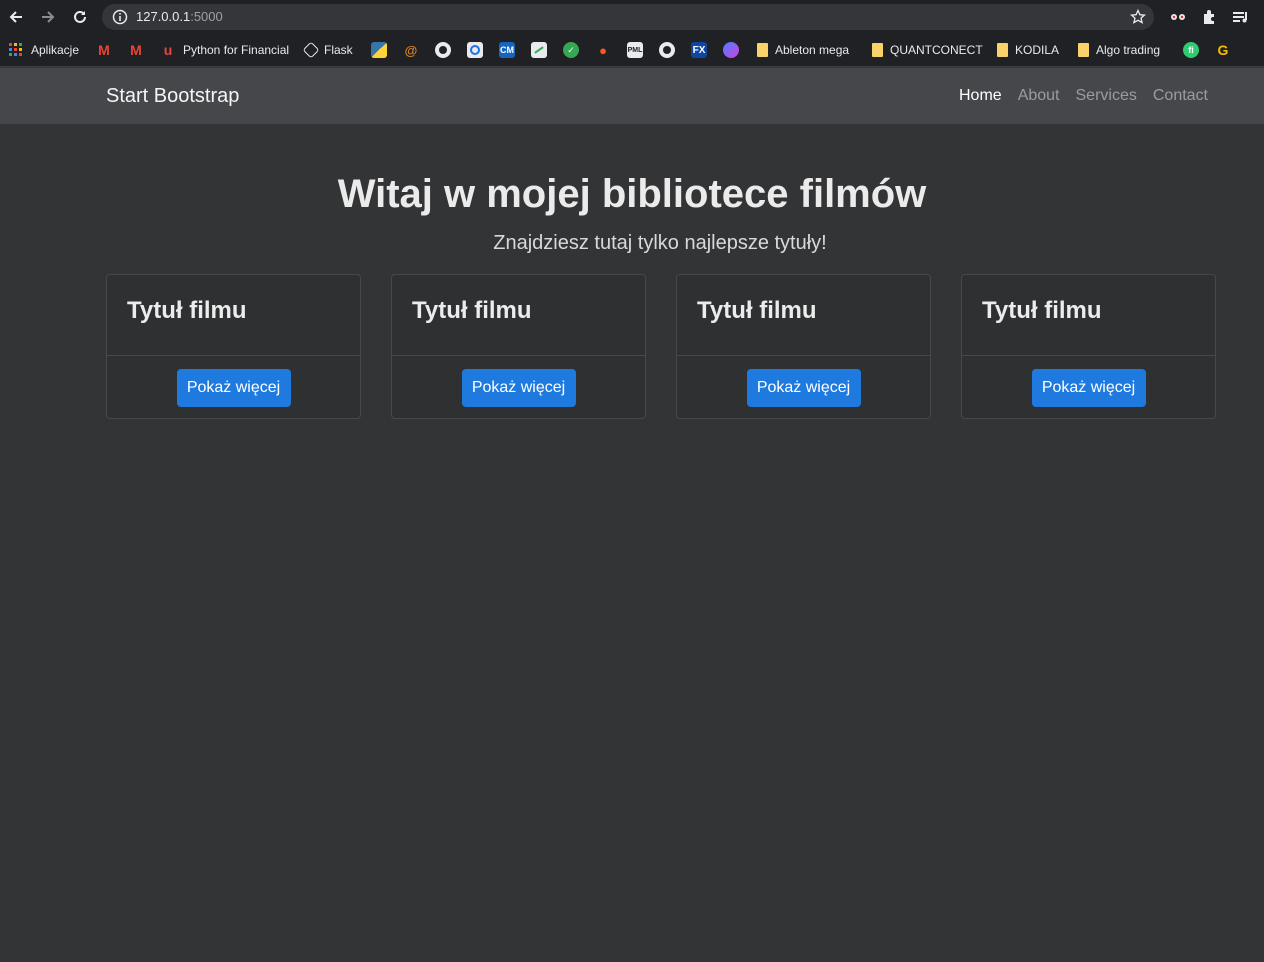  Describe the element at coordinates (1180, 96) in the screenshot. I see `nav-link-contact: Contact` at that location.